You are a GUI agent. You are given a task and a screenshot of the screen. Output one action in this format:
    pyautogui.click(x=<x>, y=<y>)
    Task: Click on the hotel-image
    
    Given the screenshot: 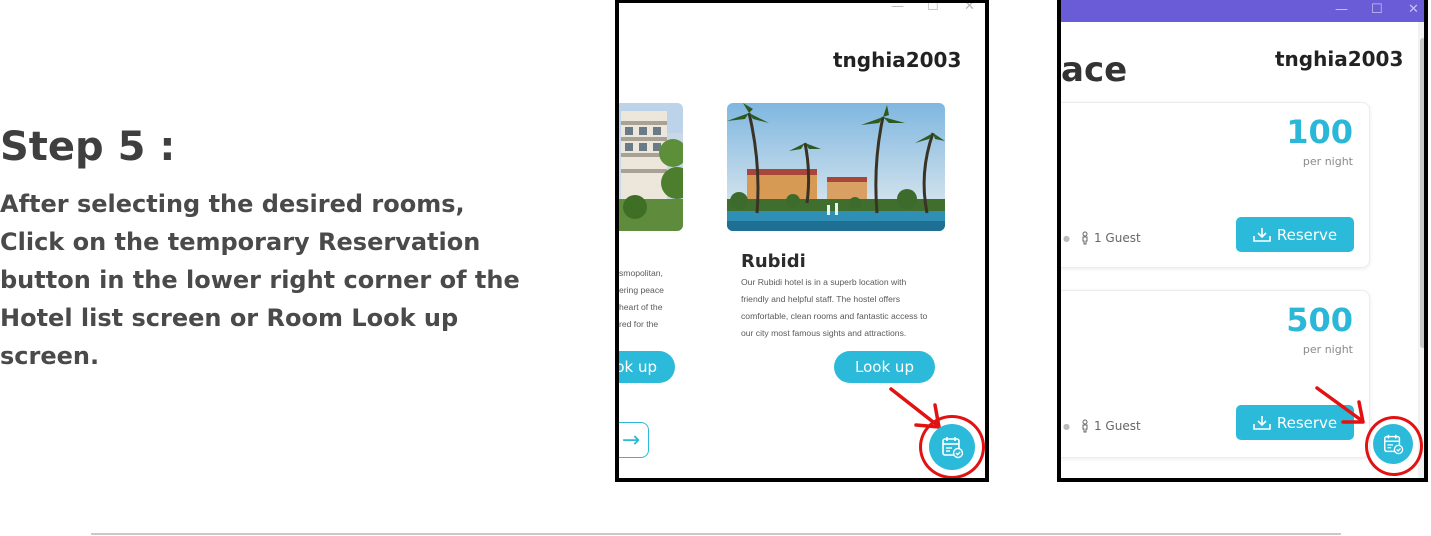 What is the action you would take?
    pyautogui.click(x=836, y=167)
    